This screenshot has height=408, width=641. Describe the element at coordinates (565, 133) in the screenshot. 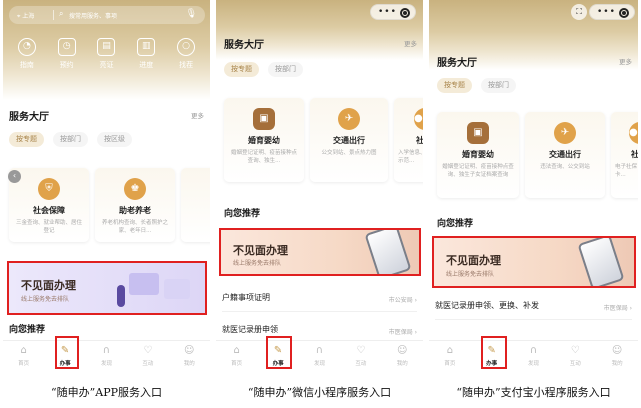

I see `airplane-icon: ✈` at that location.